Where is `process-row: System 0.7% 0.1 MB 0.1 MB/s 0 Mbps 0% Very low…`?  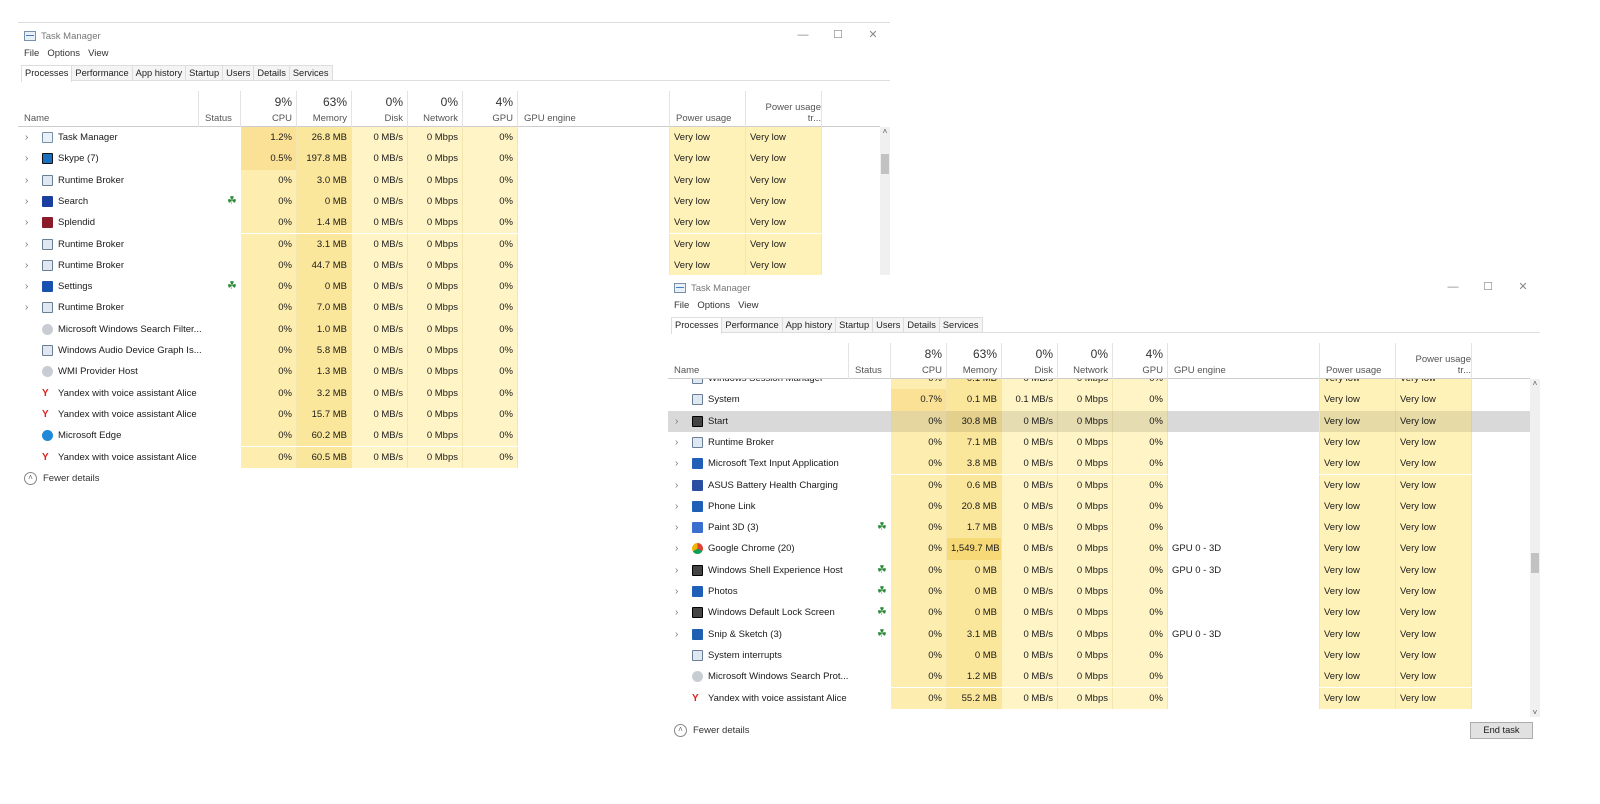
process-row: System 0.7% 0.1 MB 0.1 MB/s 0 Mbps 0% Very low… is located at coordinates (1099, 400).